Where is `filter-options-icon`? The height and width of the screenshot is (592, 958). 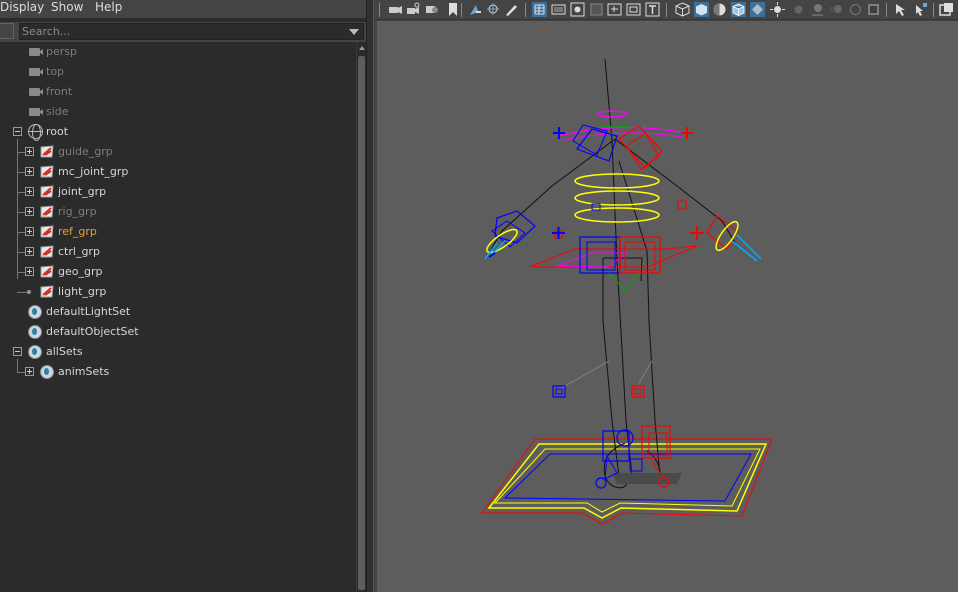
filter-options-icon is located at coordinates (7, 31).